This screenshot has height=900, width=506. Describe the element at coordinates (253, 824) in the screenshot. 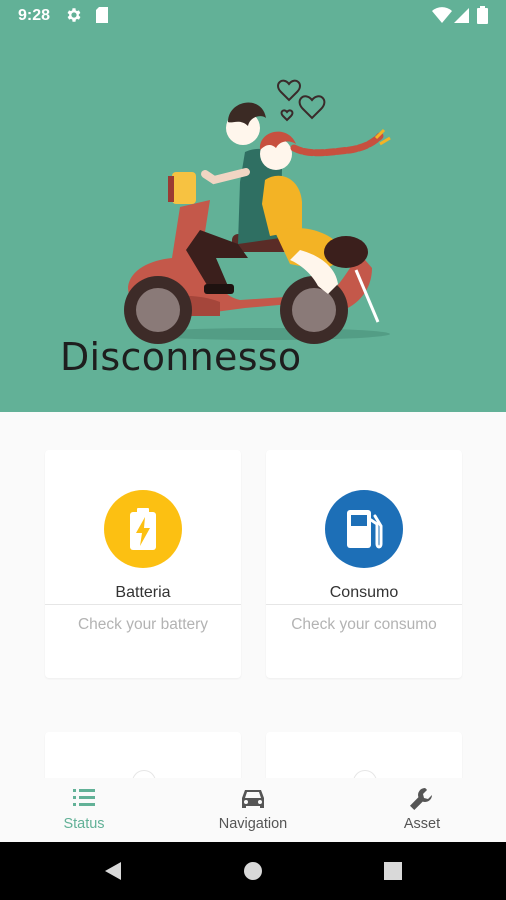

I see `nav-label-navigation: Navigation` at that location.